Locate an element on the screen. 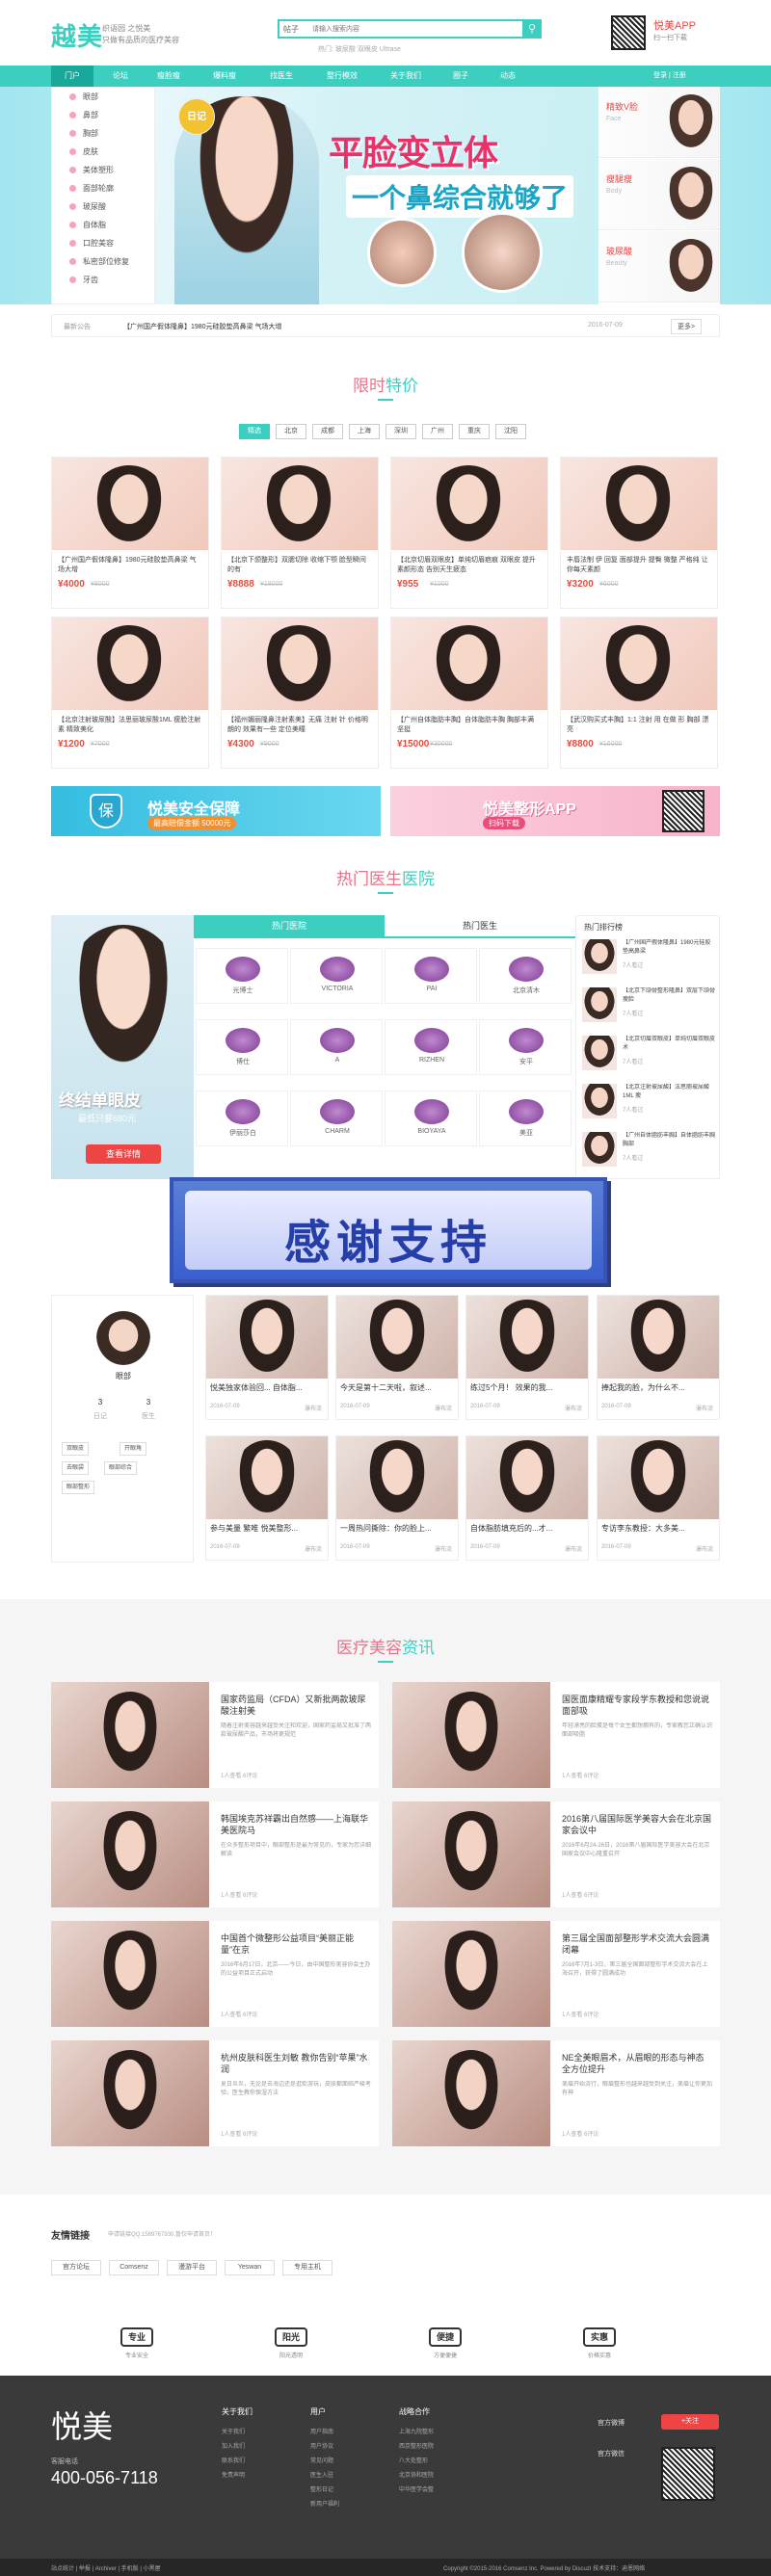 This screenshot has width=771, height=2576. category-item: 皮肤 is located at coordinates (103, 152).